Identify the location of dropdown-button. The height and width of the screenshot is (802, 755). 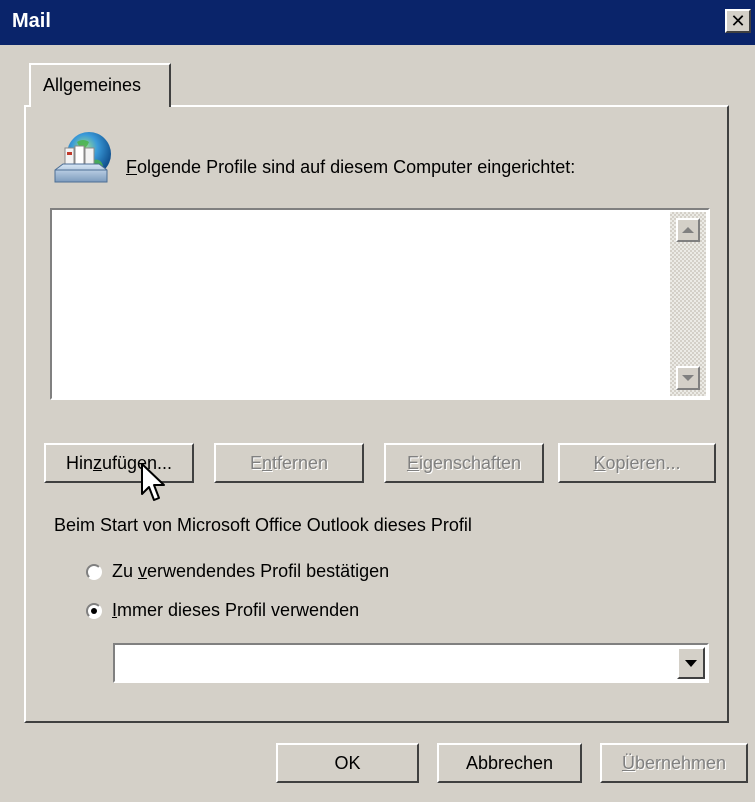
(691, 663).